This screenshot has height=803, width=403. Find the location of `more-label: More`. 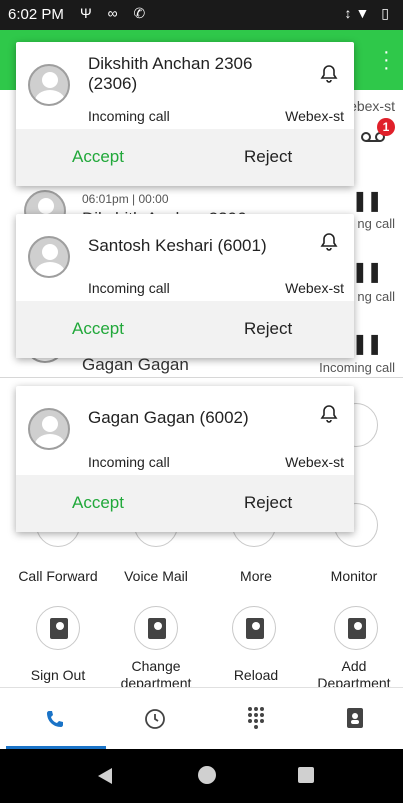

more-label: More is located at coordinates (256, 576).